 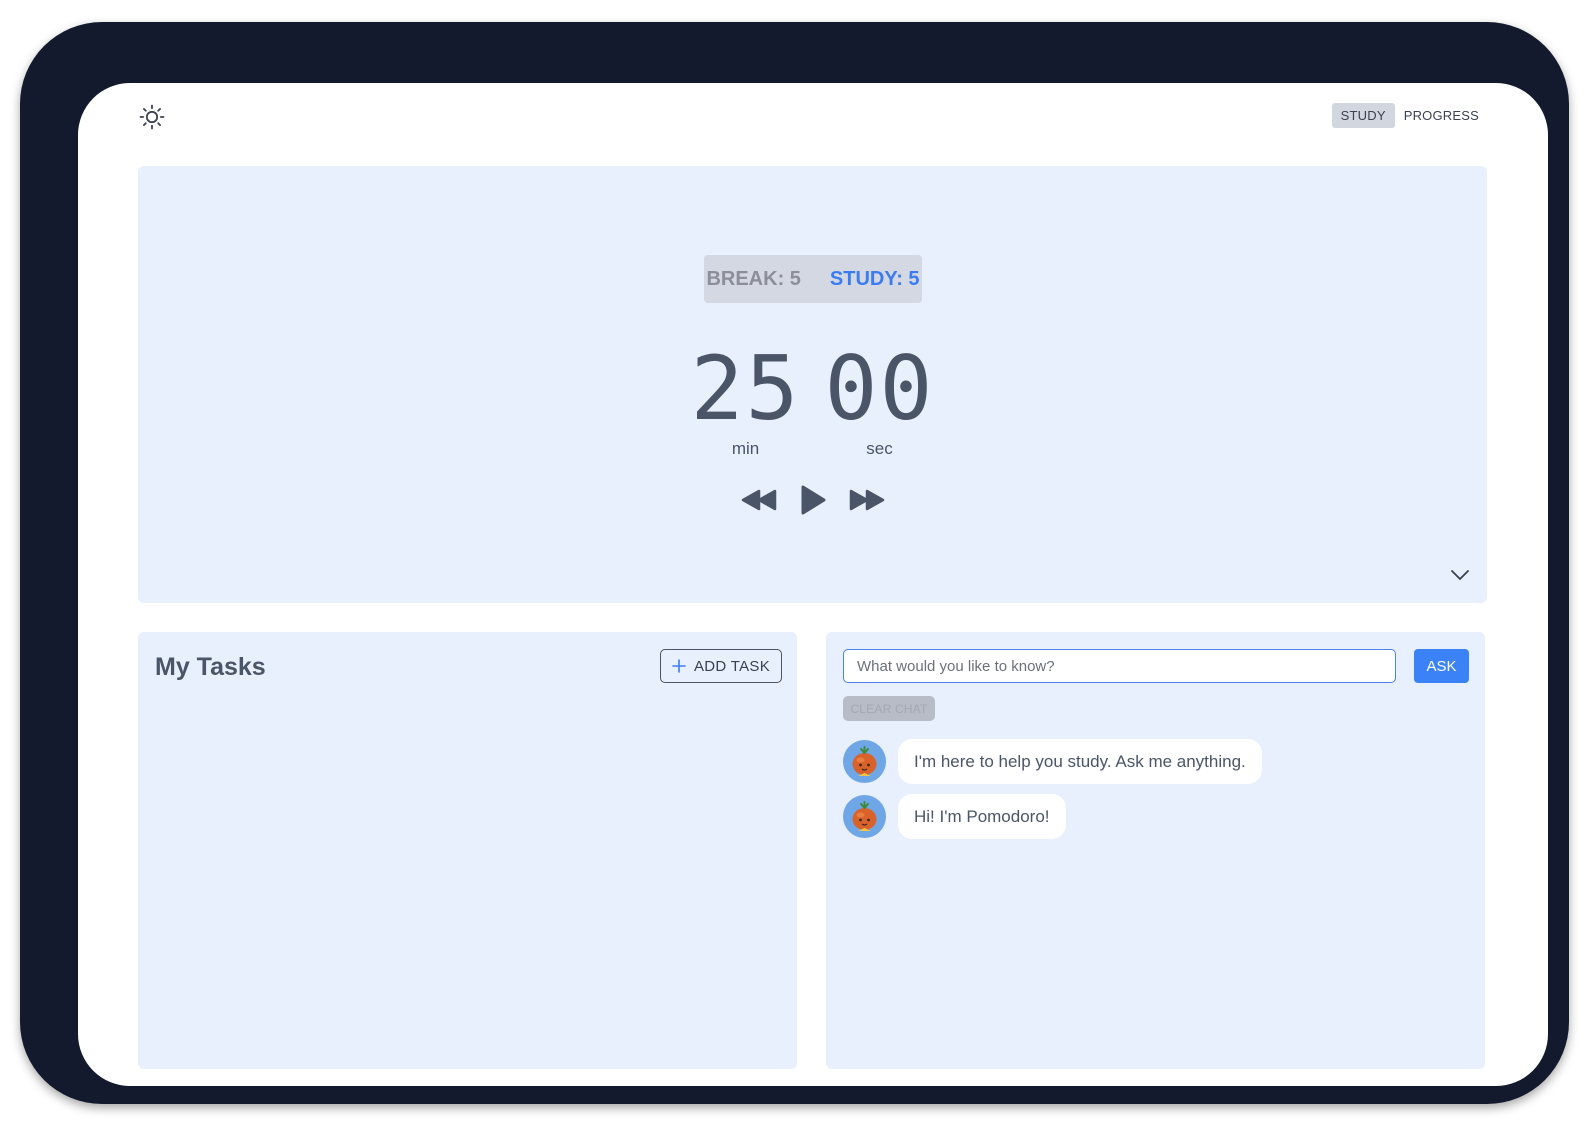 I want to click on collapse-button, so click(x=1460, y=577).